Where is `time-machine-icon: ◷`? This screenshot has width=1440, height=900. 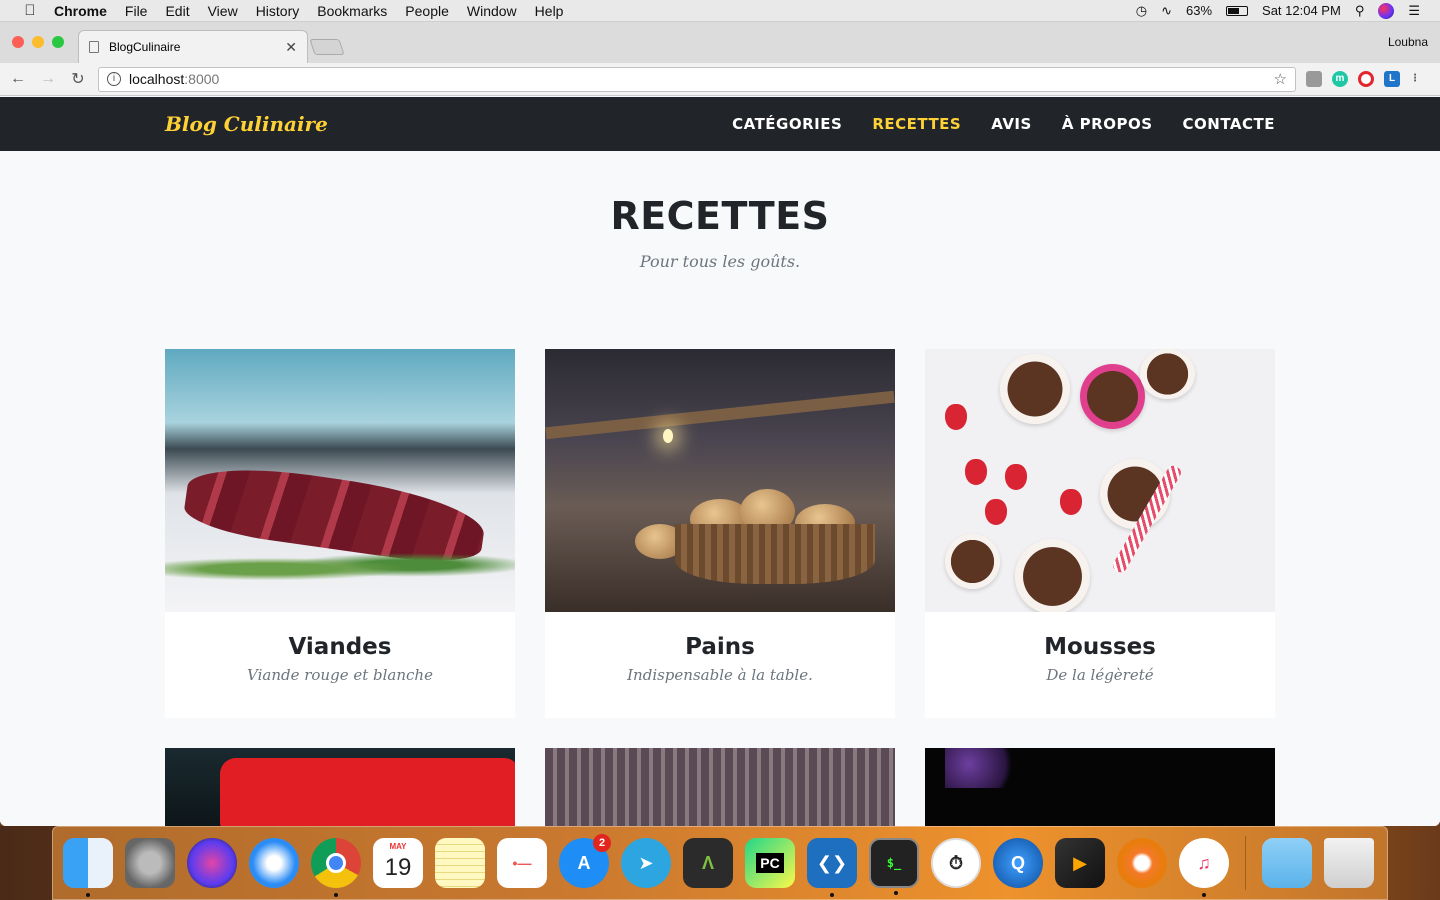 time-machine-icon: ◷ is located at coordinates (1141, 11).